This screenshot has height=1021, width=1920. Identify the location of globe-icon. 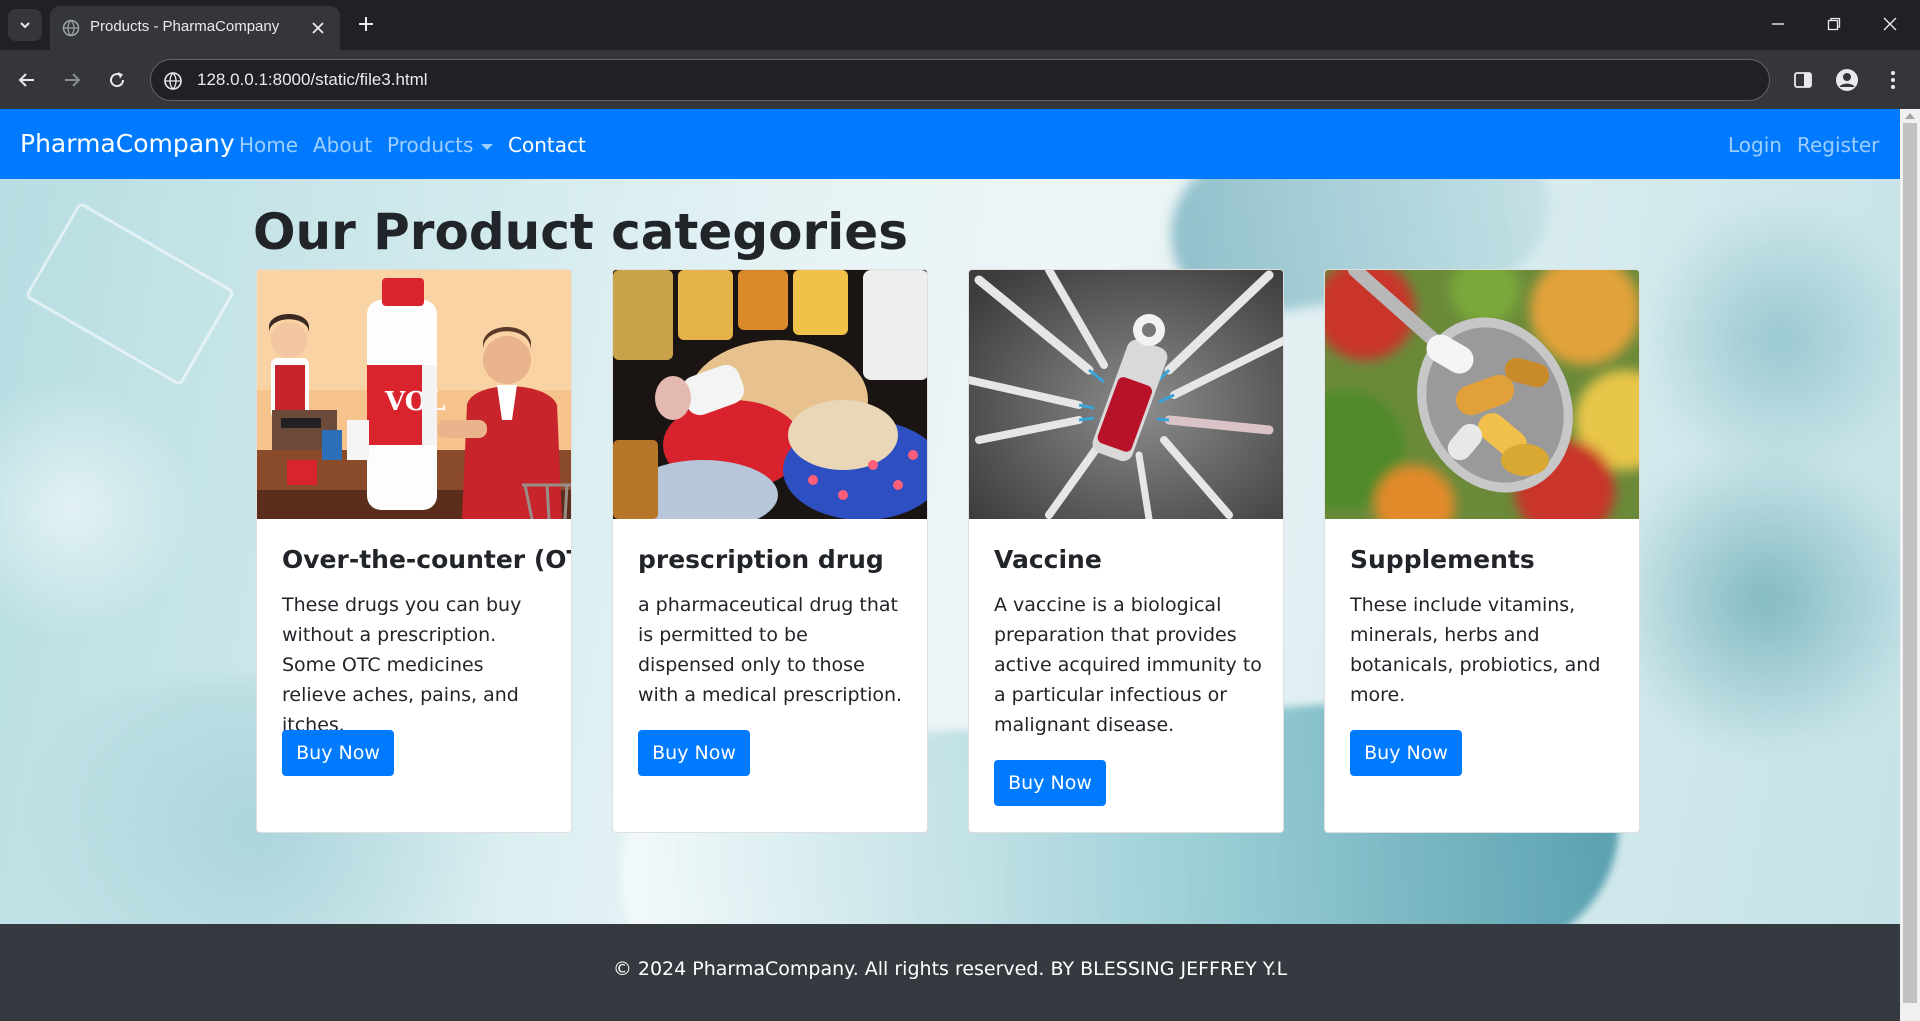
(71, 28).